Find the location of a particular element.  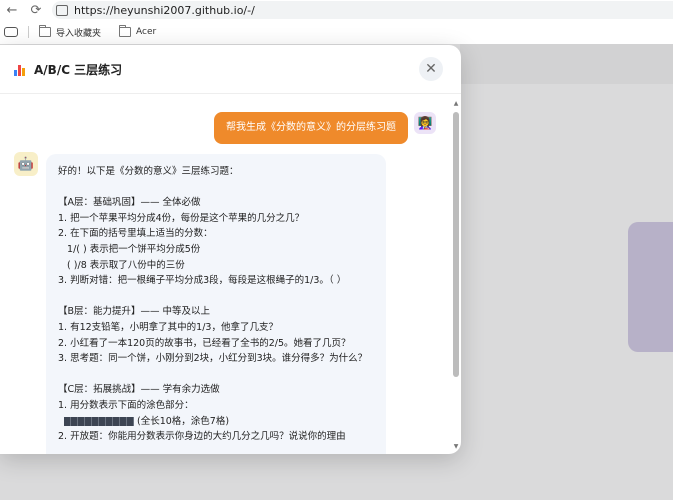

folder-icon is located at coordinates (125, 31).